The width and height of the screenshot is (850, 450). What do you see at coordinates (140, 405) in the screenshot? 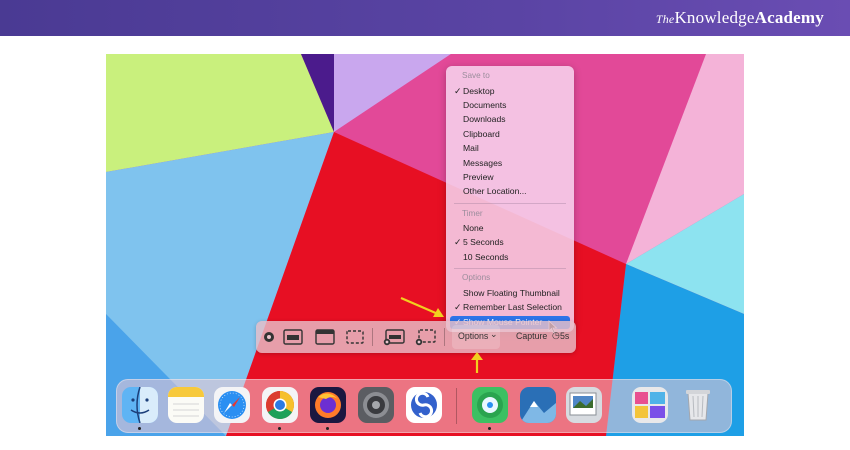
I see `finder-icon` at bounding box center [140, 405].